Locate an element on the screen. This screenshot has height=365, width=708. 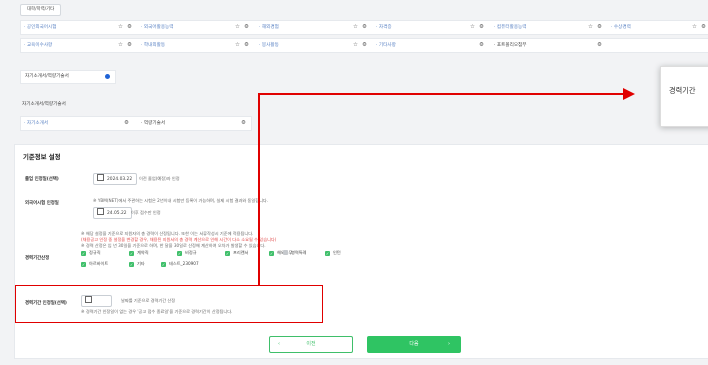
grid-item: · 학내외활동 ☆ ⚙ is located at coordinates (195, 45).